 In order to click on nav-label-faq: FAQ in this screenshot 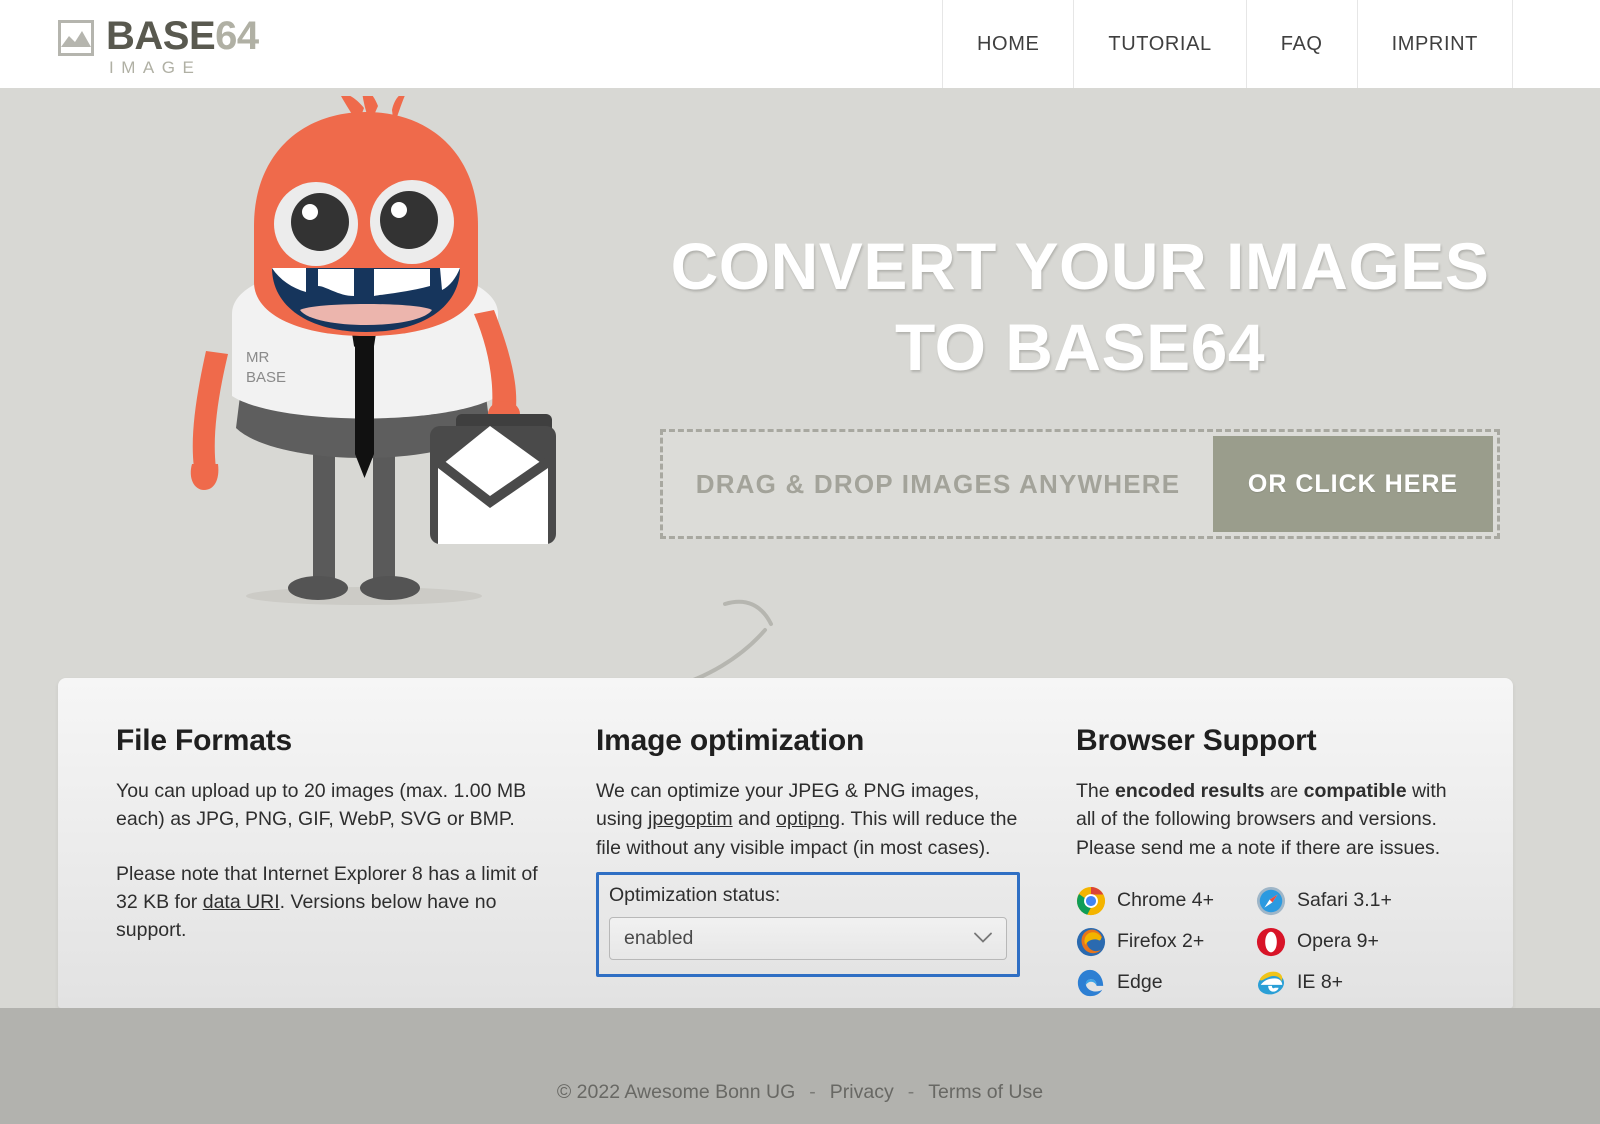, I will do `click(1301, 43)`.